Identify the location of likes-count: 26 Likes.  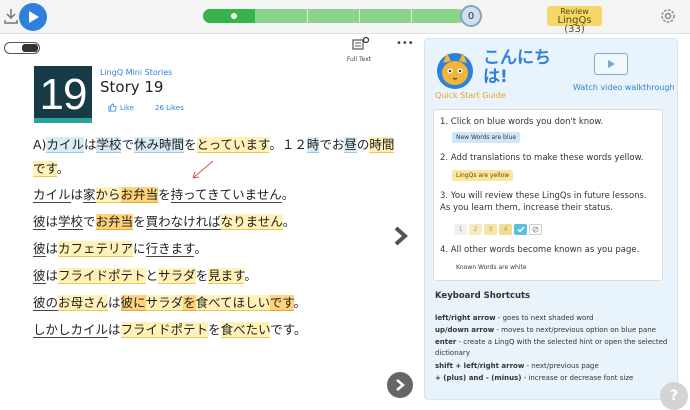
(169, 108).